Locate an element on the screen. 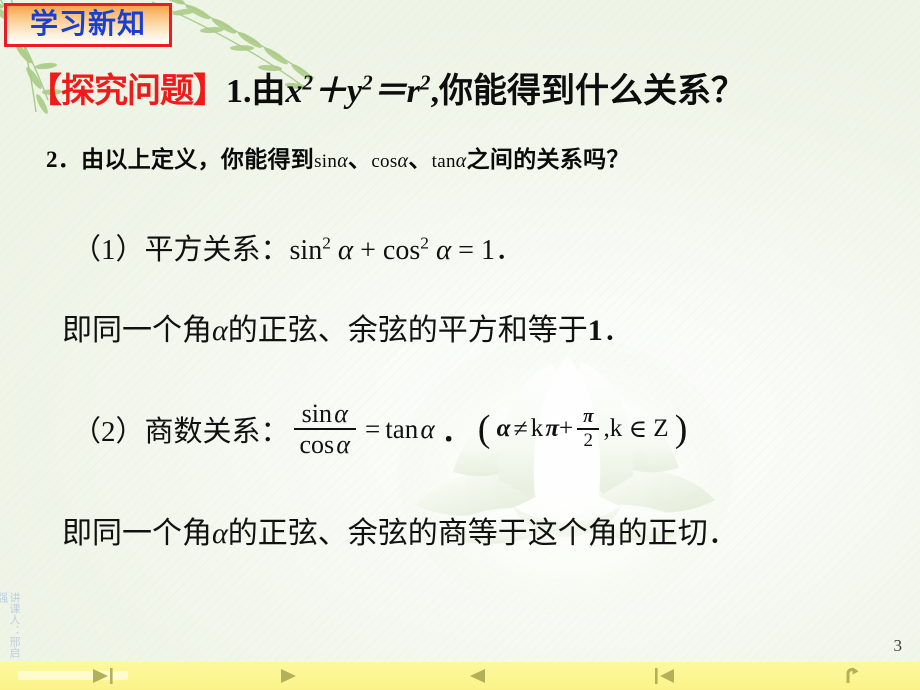 This screenshot has width=920, height=690. question-2-sin-alpha: α is located at coordinates (342, 161).